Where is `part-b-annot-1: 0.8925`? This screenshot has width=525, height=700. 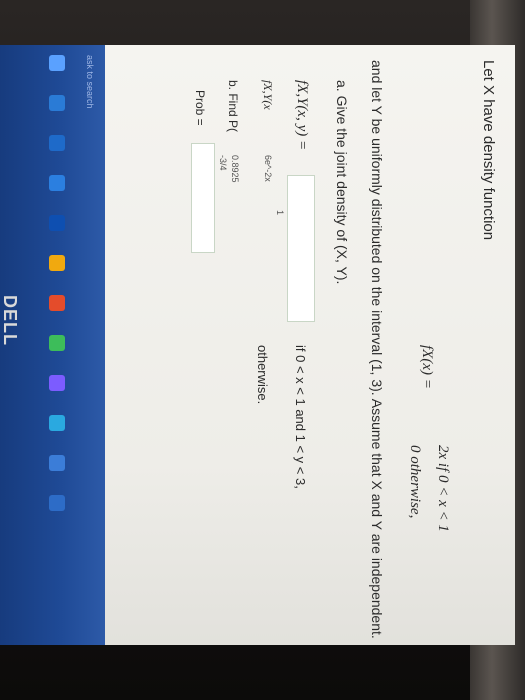
part-b-annot-1: 0.8925 is located at coordinates (235, 169).